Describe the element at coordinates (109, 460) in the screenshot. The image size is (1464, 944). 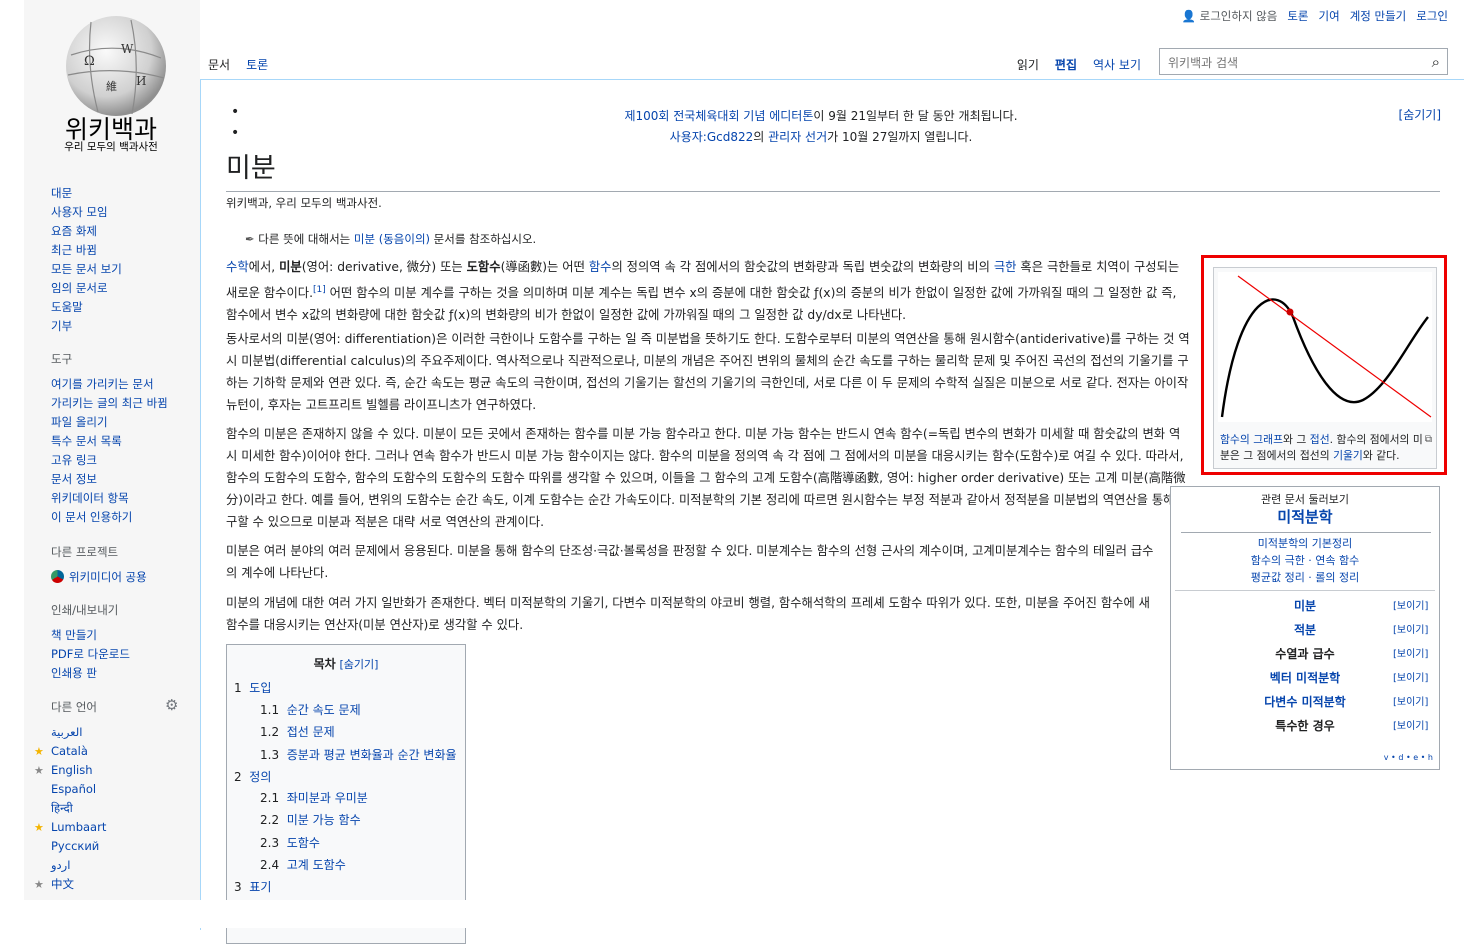
I see `tool-permalink: 고유 링크` at that location.